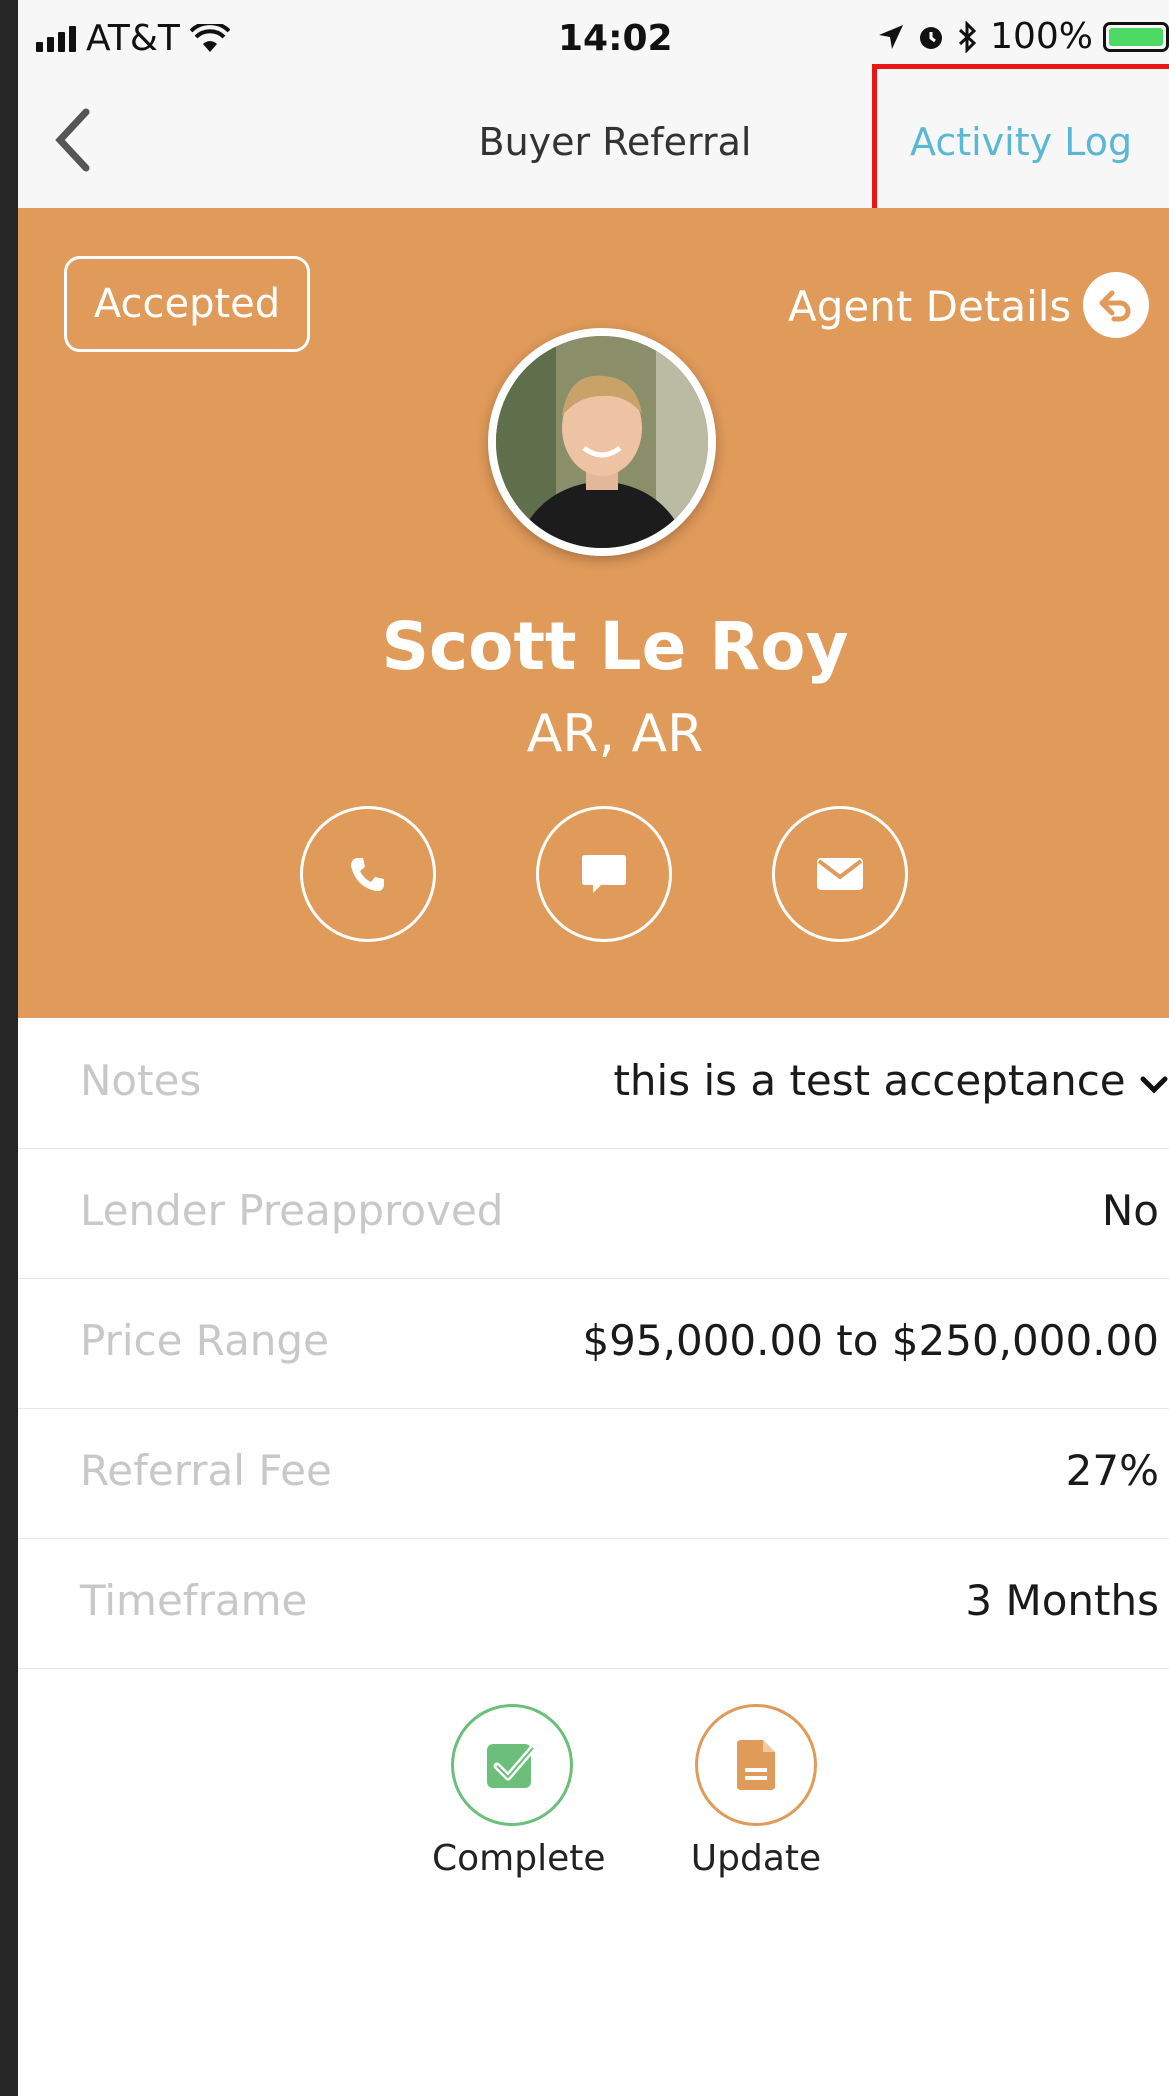 The width and height of the screenshot is (1169, 2096). Describe the element at coordinates (593, 1213) in the screenshot. I see `detail-row-lender-preapproved: Lender Preapproved No` at that location.